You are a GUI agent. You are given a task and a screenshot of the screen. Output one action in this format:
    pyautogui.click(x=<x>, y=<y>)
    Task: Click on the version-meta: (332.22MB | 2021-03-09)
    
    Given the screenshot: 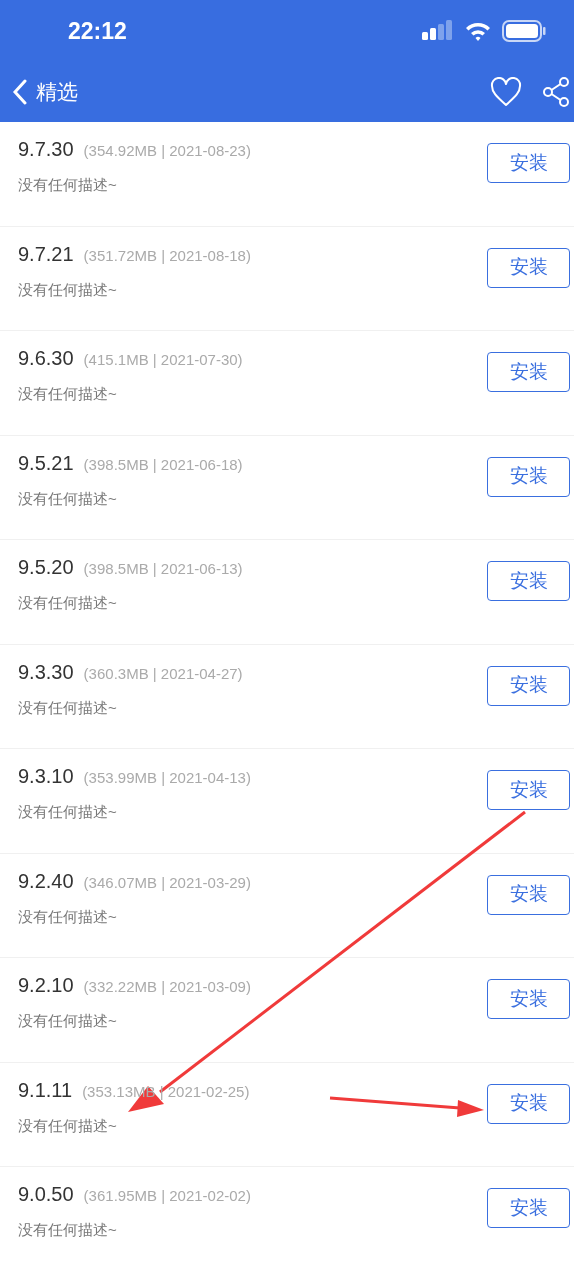 What is the action you would take?
    pyautogui.click(x=167, y=987)
    